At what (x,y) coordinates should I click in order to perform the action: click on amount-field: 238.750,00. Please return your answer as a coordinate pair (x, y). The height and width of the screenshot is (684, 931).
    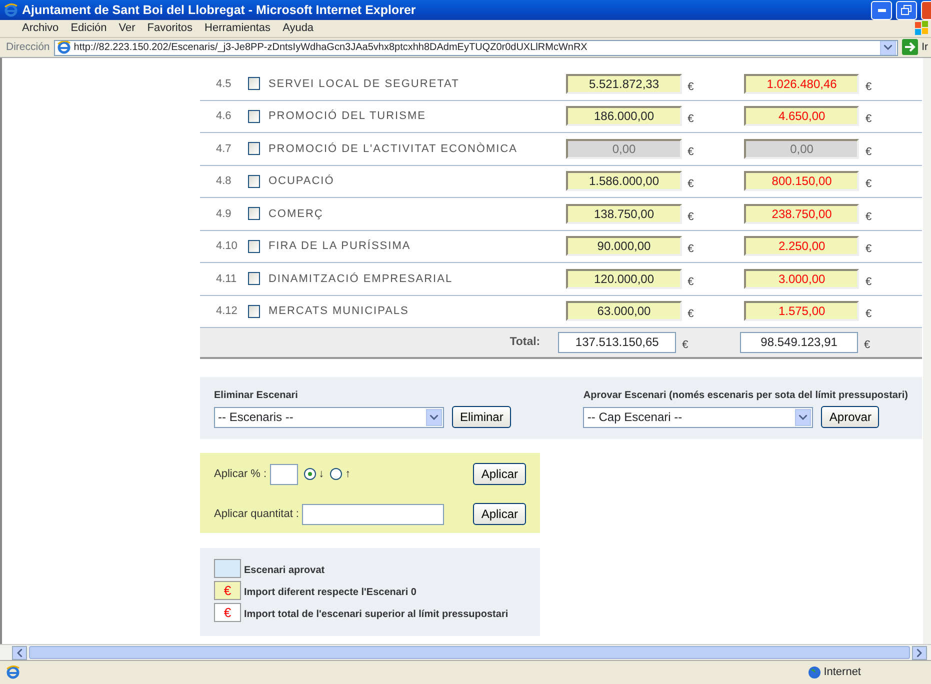
    Looking at the image, I should click on (802, 214).